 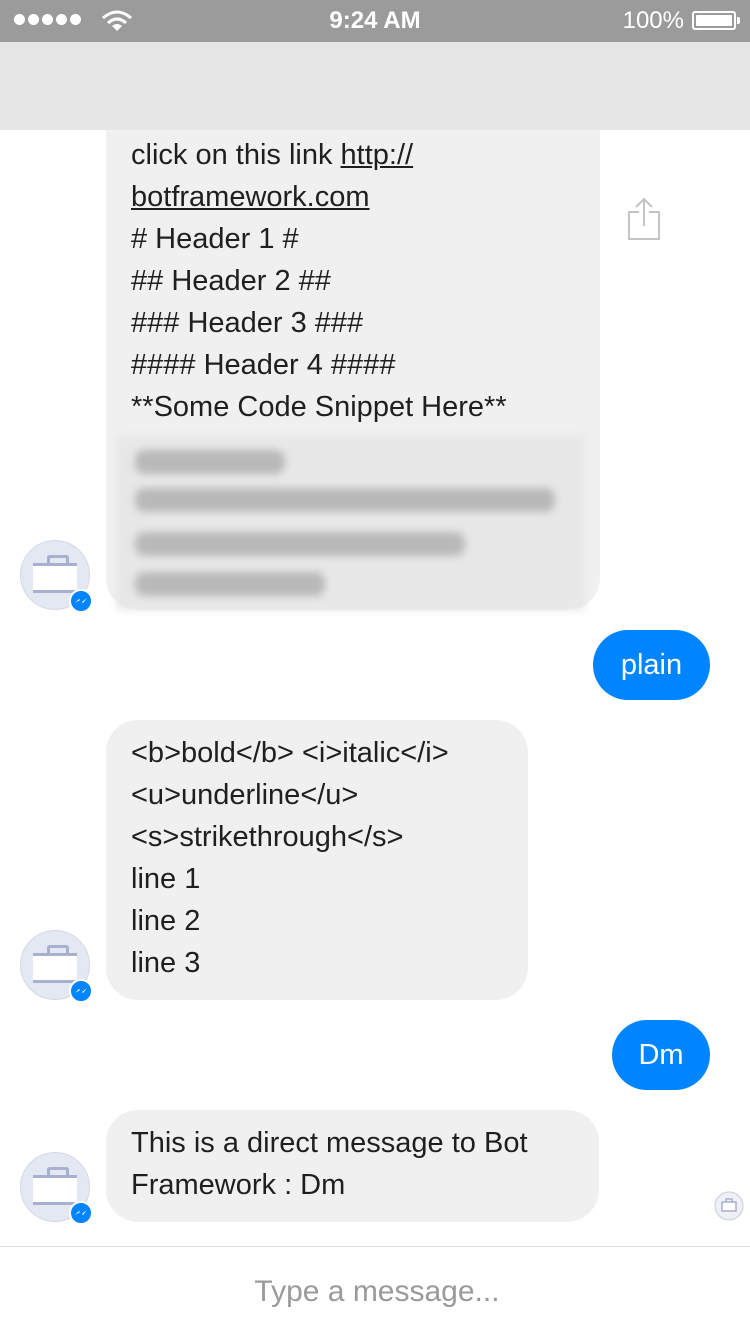 What do you see at coordinates (375, 86) in the screenshot?
I see `navigation-bar` at bounding box center [375, 86].